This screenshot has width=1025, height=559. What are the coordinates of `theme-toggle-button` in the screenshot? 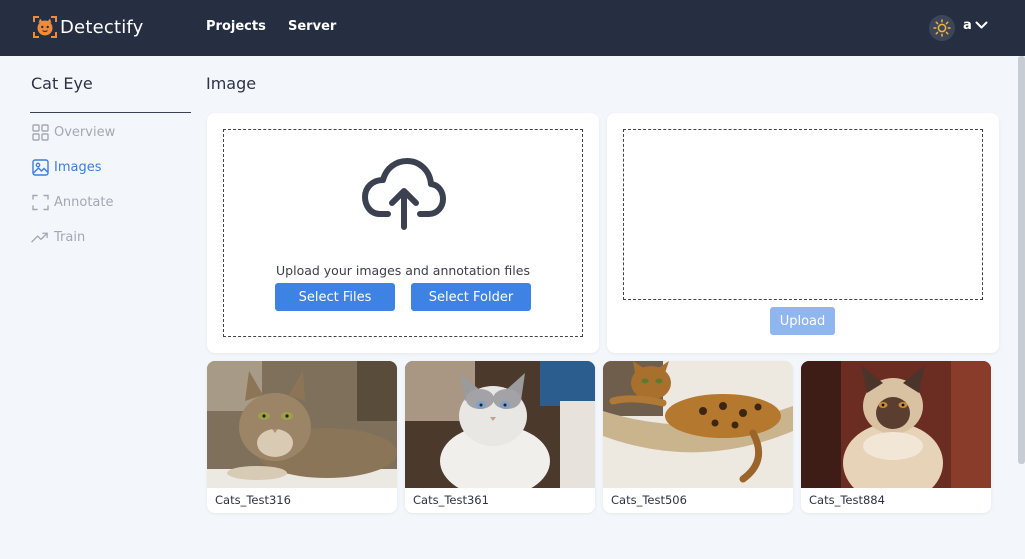 It's located at (942, 28).